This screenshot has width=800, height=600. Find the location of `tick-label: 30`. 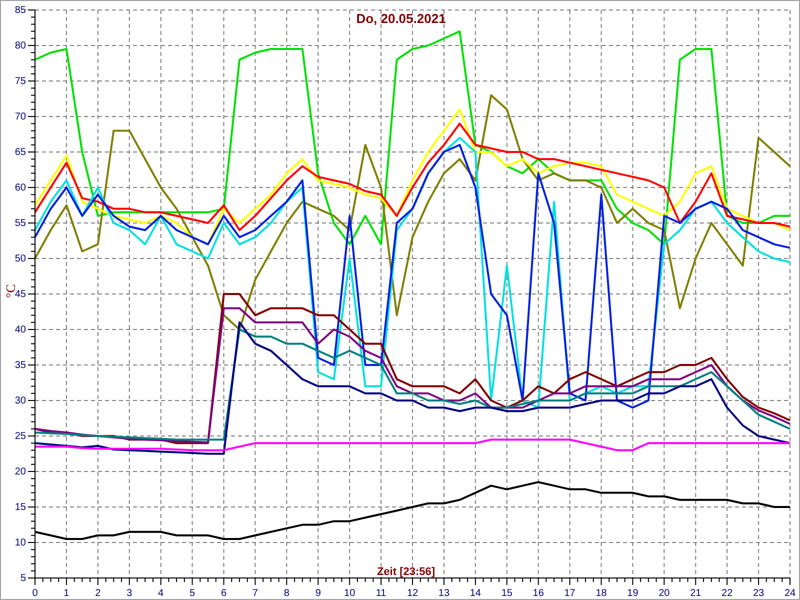

tick-label: 30 is located at coordinates (20, 401).